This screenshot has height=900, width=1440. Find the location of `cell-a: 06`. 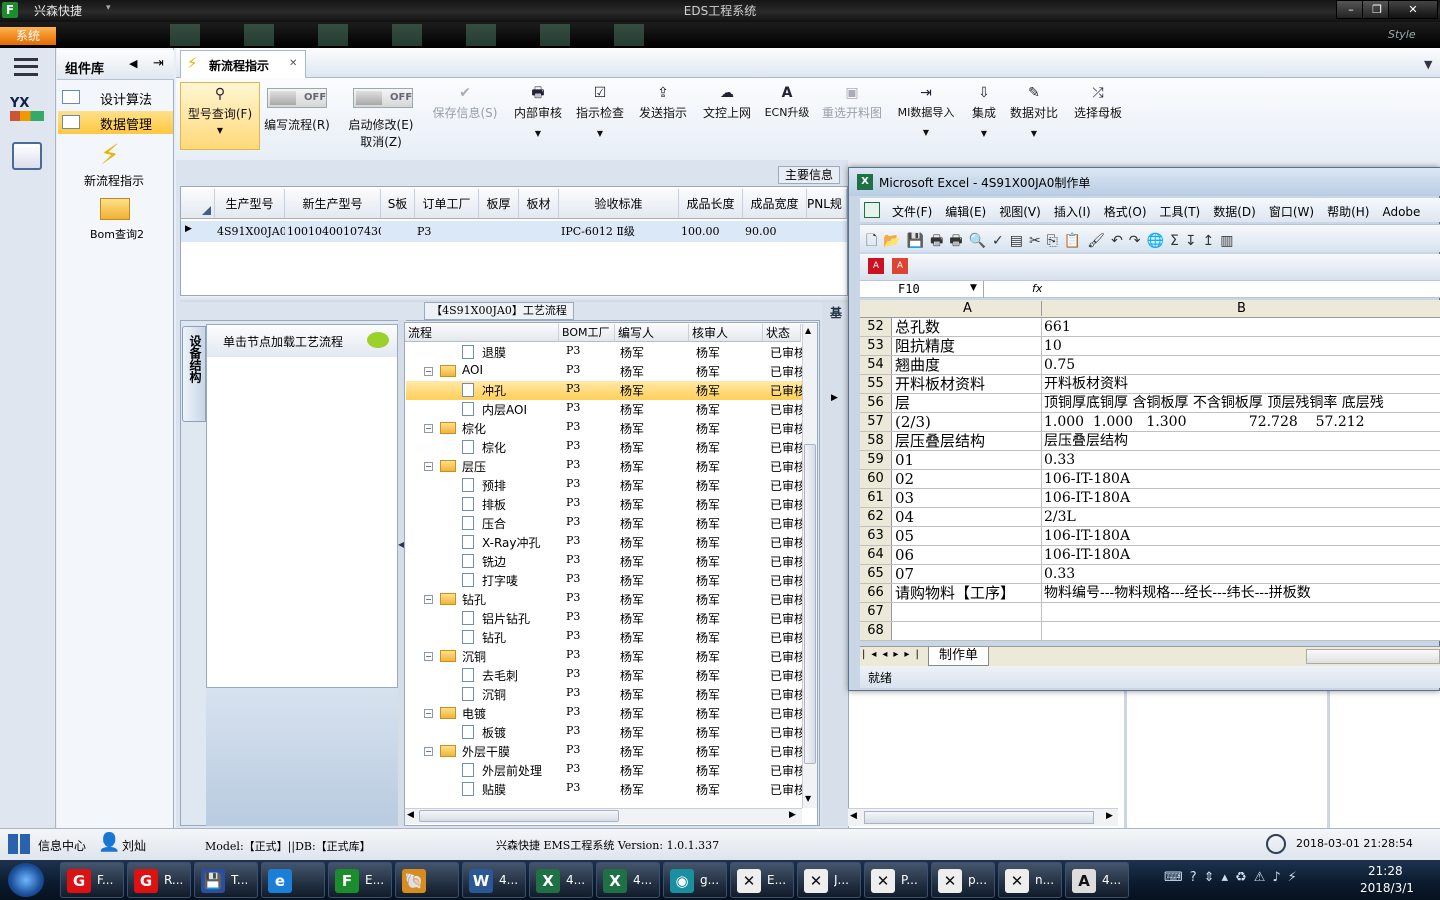

cell-a: 06 is located at coordinates (968, 555).